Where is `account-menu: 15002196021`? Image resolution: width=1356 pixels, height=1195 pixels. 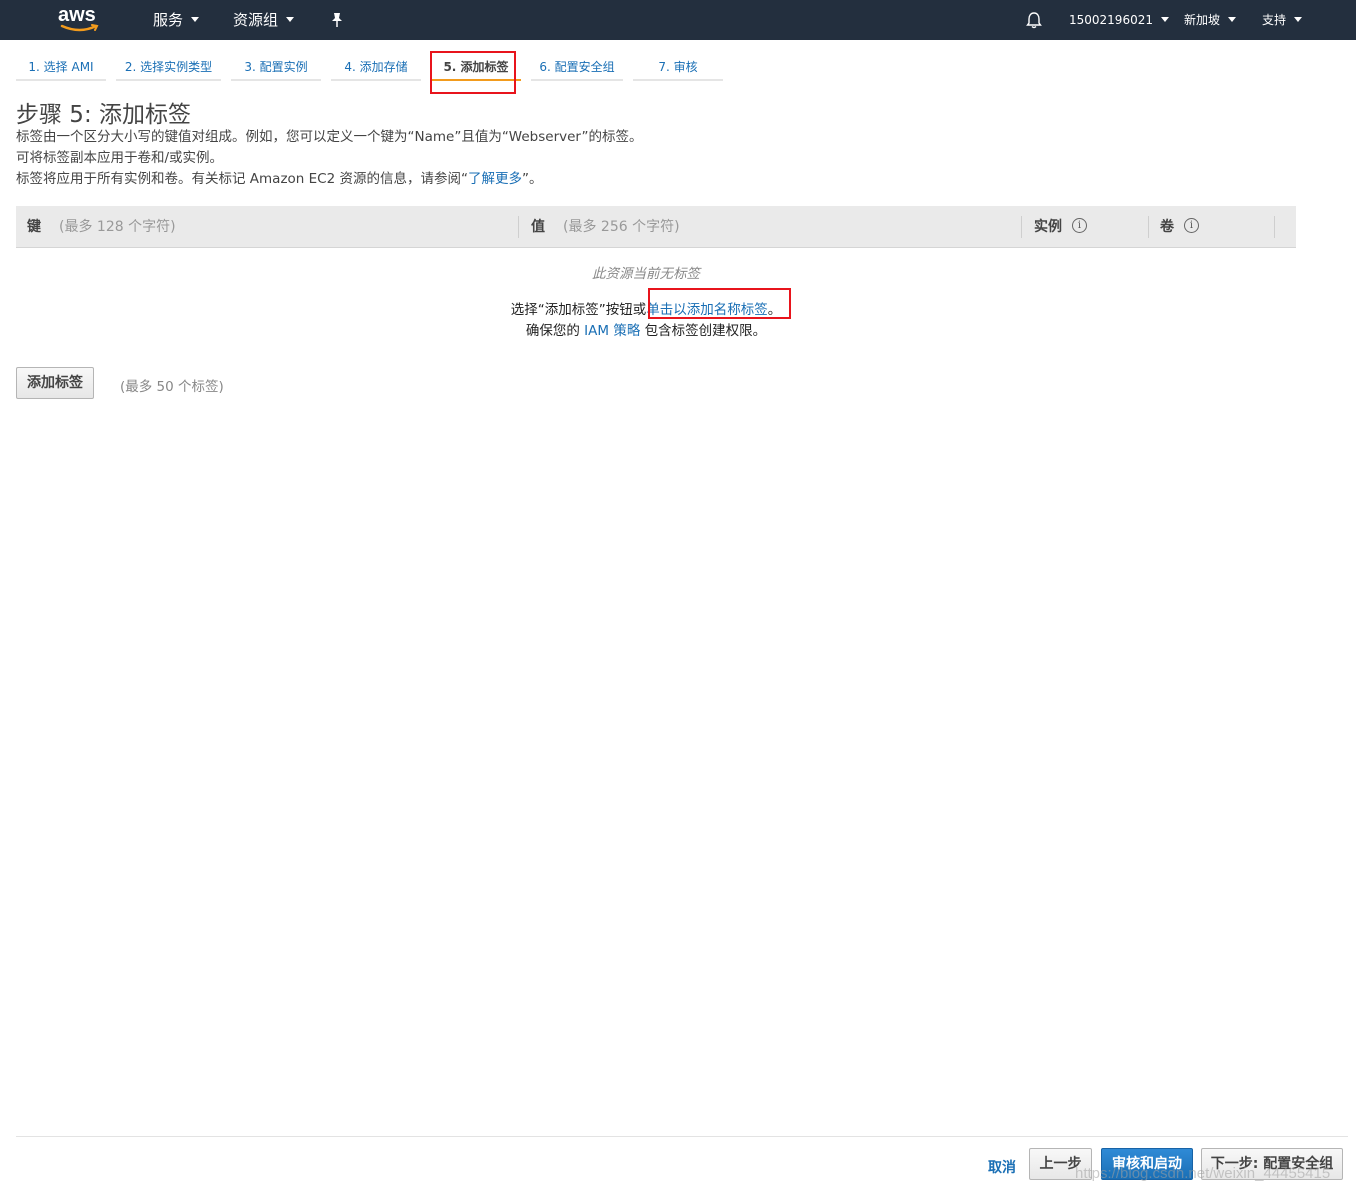
account-menu: 15002196021 is located at coordinates (1119, 20).